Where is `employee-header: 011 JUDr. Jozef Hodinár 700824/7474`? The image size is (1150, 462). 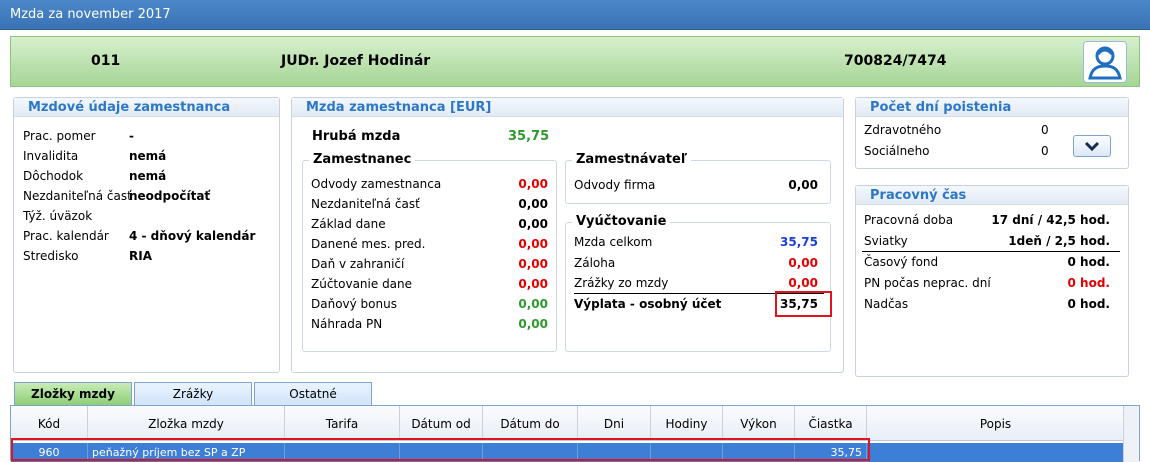
employee-header: 011 JUDr. Jozef Hodinár 700824/7474 is located at coordinates (575, 61).